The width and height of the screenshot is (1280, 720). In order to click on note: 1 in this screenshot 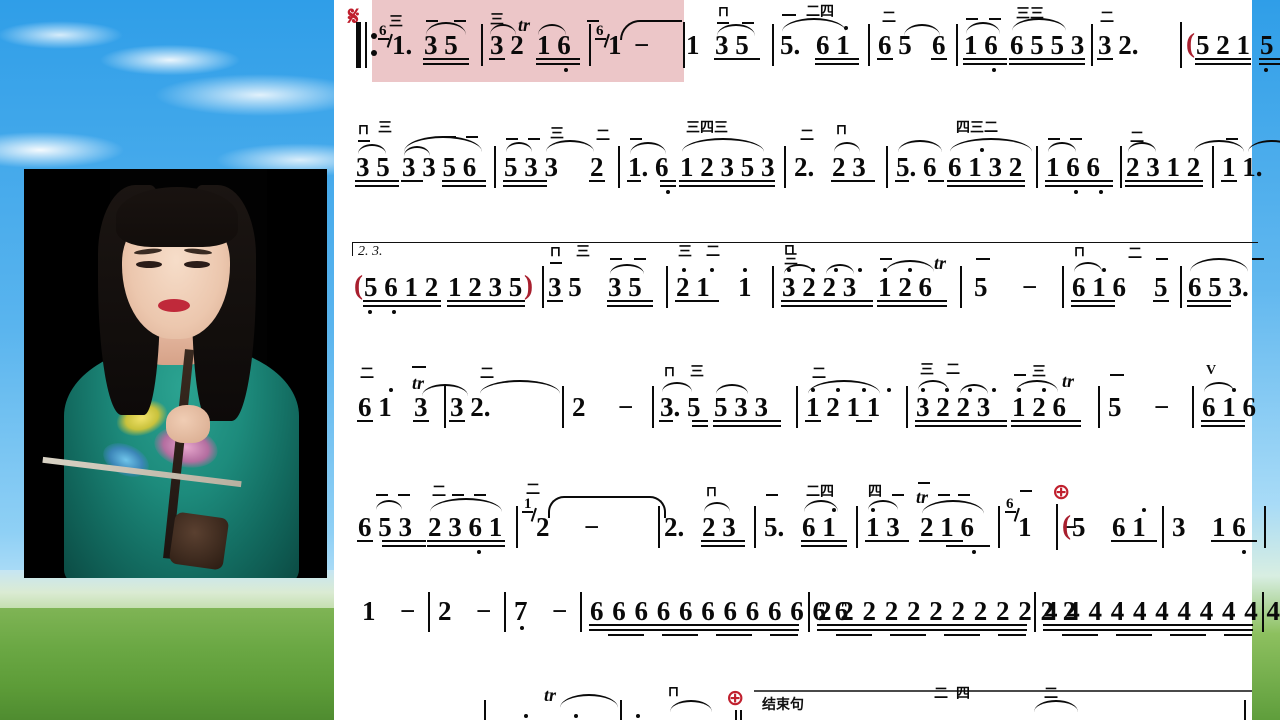, I will do `click(693, 45)`.